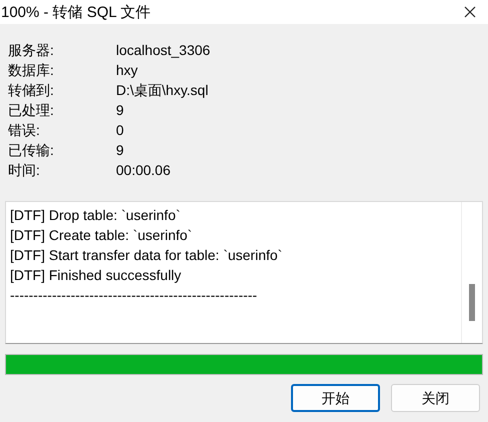 Image resolution: width=488 pixels, height=422 pixels. What do you see at coordinates (31, 50) in the screenshot?
I see `field-label: 服务器:` at bounding box center [31, 50].